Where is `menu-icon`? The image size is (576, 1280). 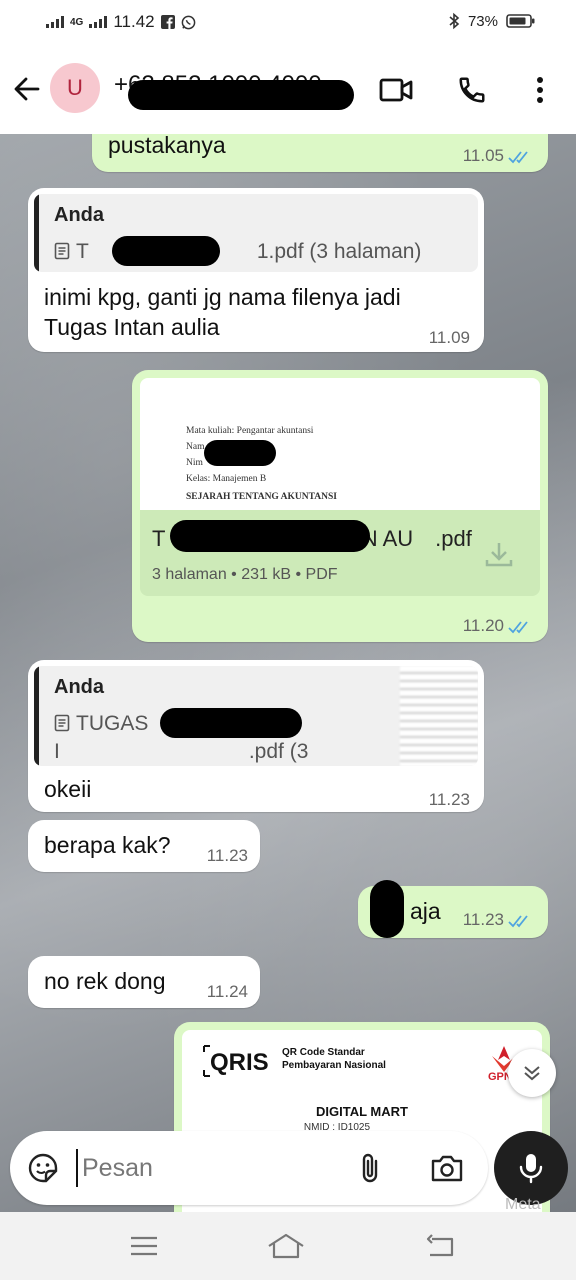 menu-icon is located at coordinates (144, 1246).